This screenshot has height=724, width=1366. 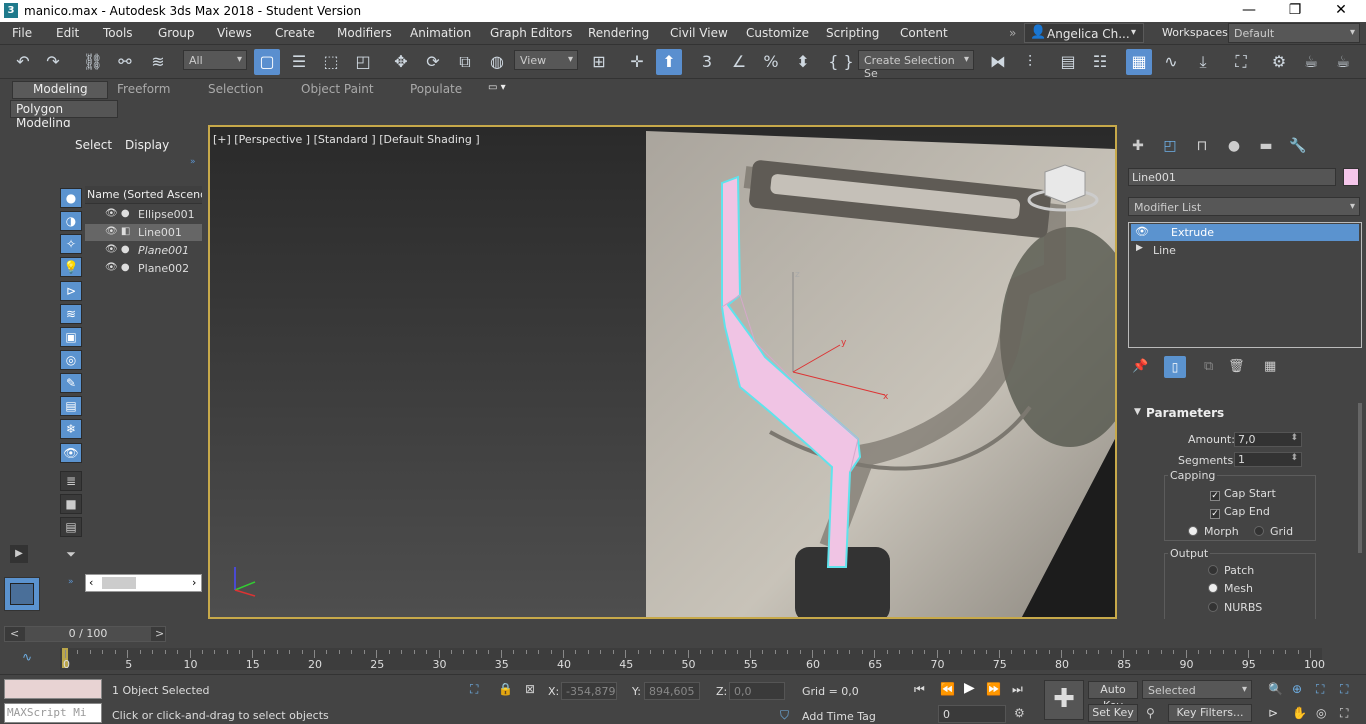 I want to click on eye-icon: 👁 ◧, so click(x=117, y=231).